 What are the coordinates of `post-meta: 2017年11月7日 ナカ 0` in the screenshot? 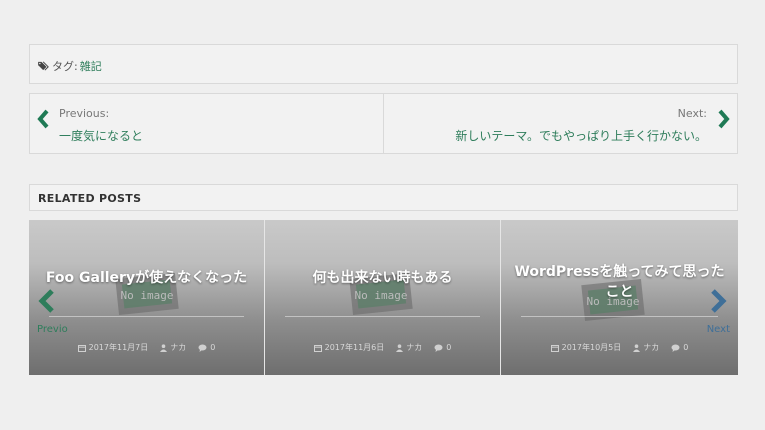 It's located at (146, 347).